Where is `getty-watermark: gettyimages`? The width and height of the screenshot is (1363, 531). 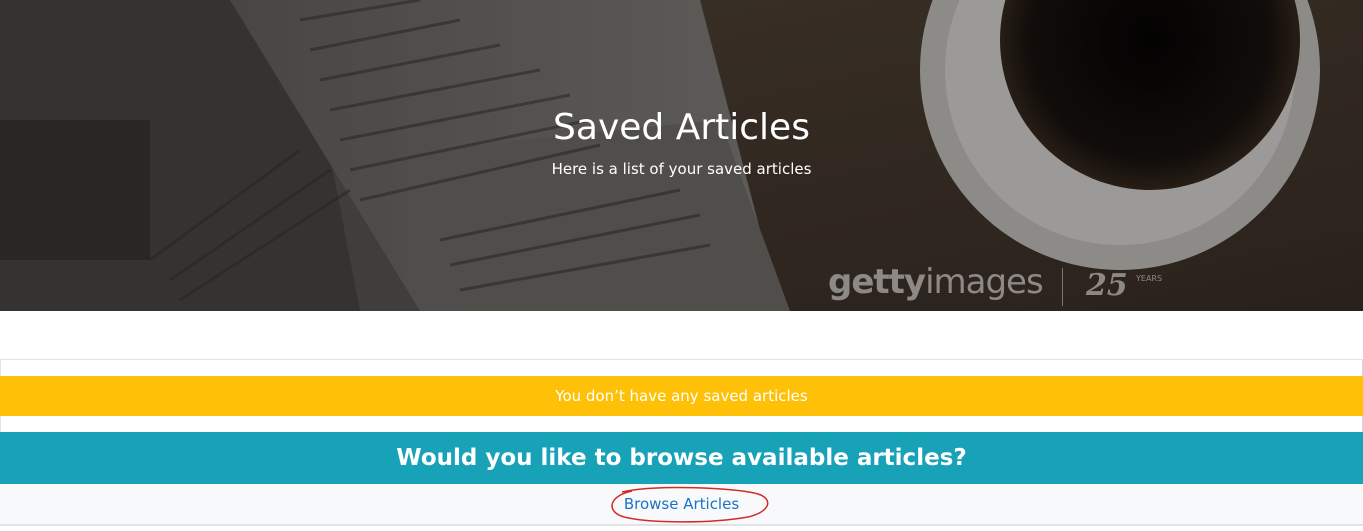 getty-watermark: gettyimages is located at coordinates (936, 282).